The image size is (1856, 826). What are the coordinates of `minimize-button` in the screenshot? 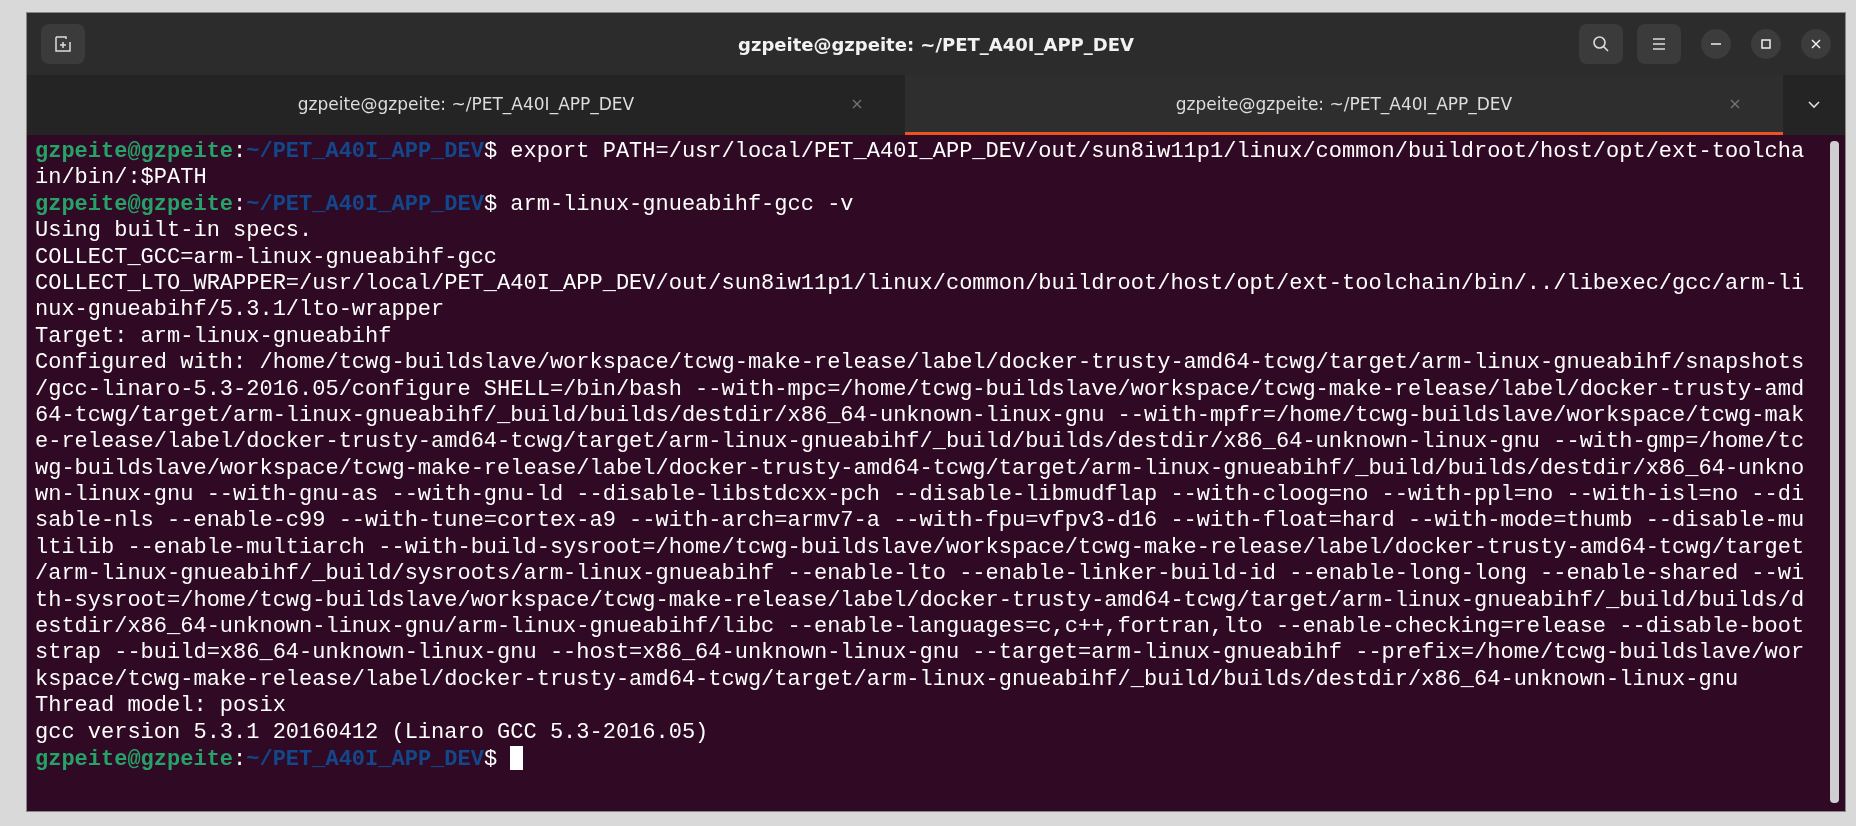 It's located at (1716, 44).